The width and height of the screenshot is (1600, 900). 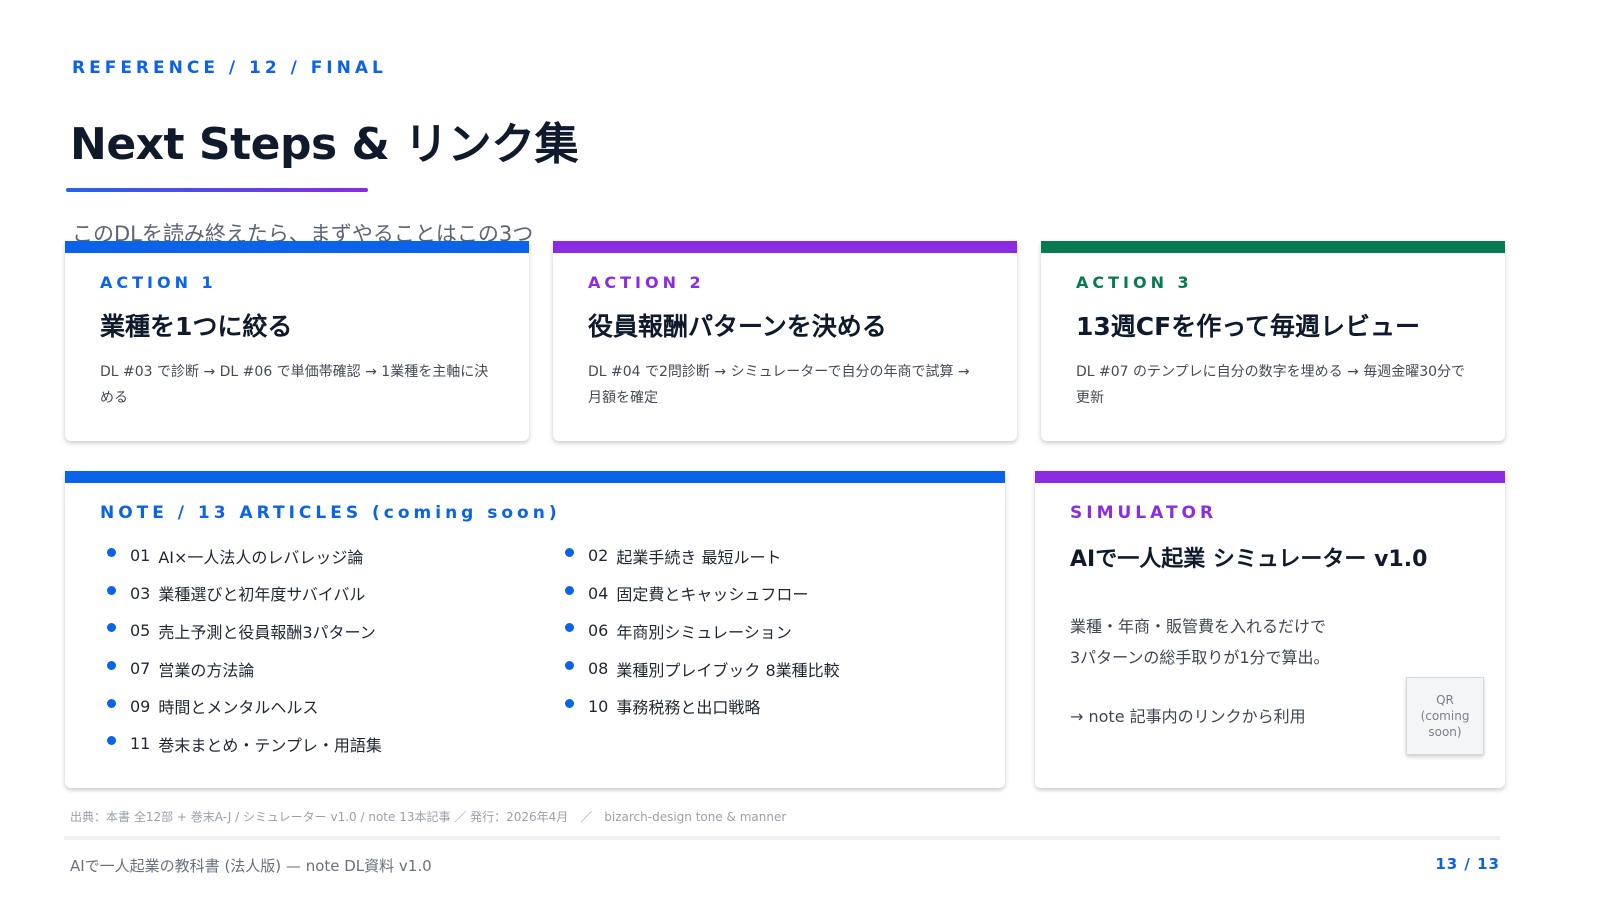 I want to click on qr-label: soon), so click(x=1445, y=732).